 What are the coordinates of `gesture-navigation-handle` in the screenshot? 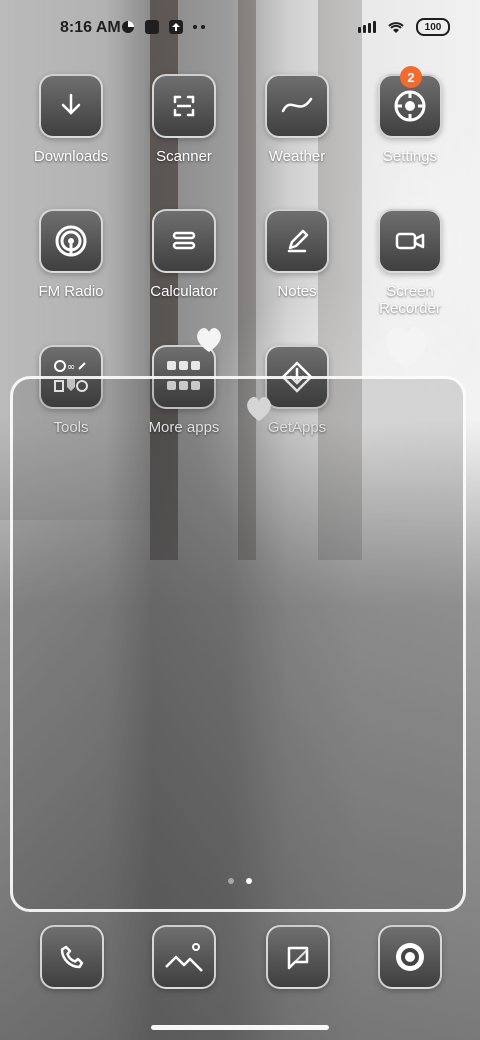 It's located at (240, 1027).